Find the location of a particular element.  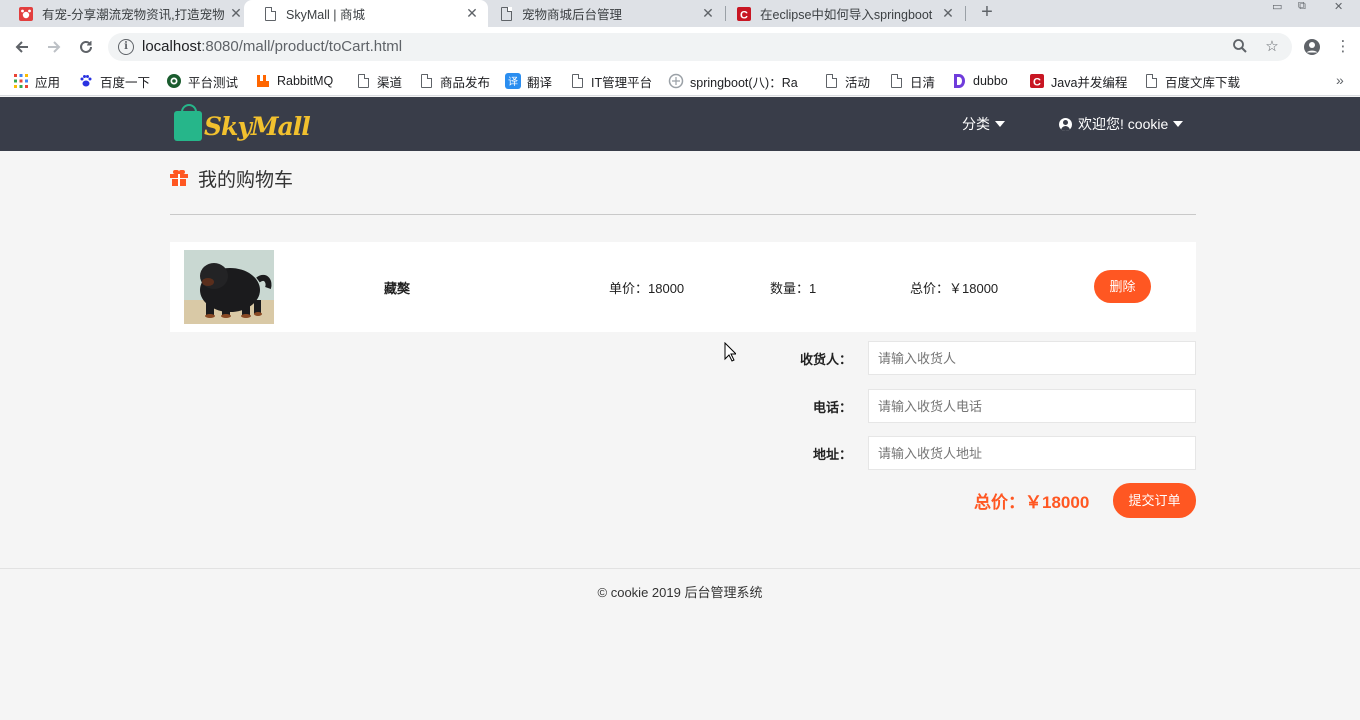

bookmark-platform-test: 平台测试 is located at coordinates (202, 81).